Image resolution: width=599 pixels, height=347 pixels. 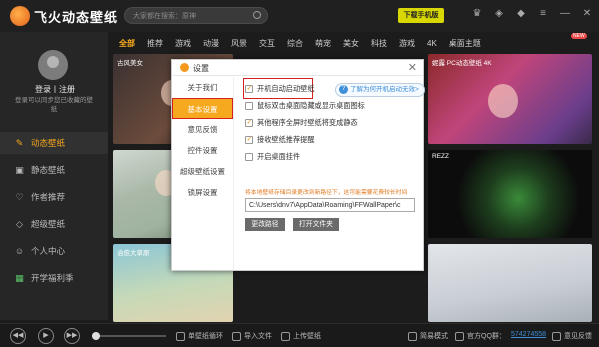 I want to click on dialog-title: 设置, so click(x=201, y=68).